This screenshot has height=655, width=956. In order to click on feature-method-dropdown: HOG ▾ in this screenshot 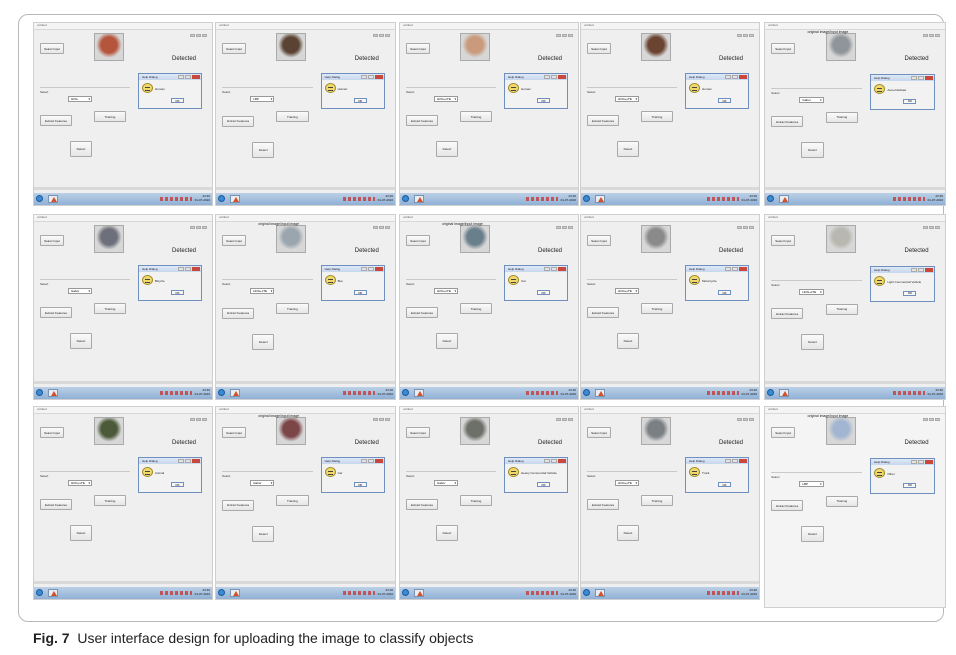, I will do `click(80, 99)`.